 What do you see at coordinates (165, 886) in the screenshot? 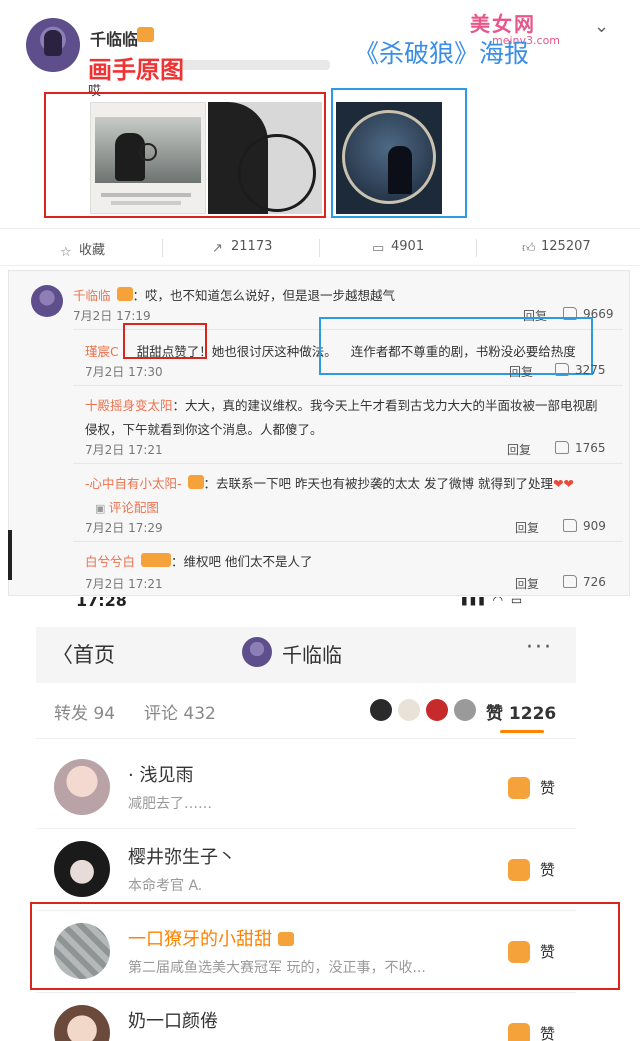
I see `user-description: 本命考官 A.` at bounding box center [165, 886].